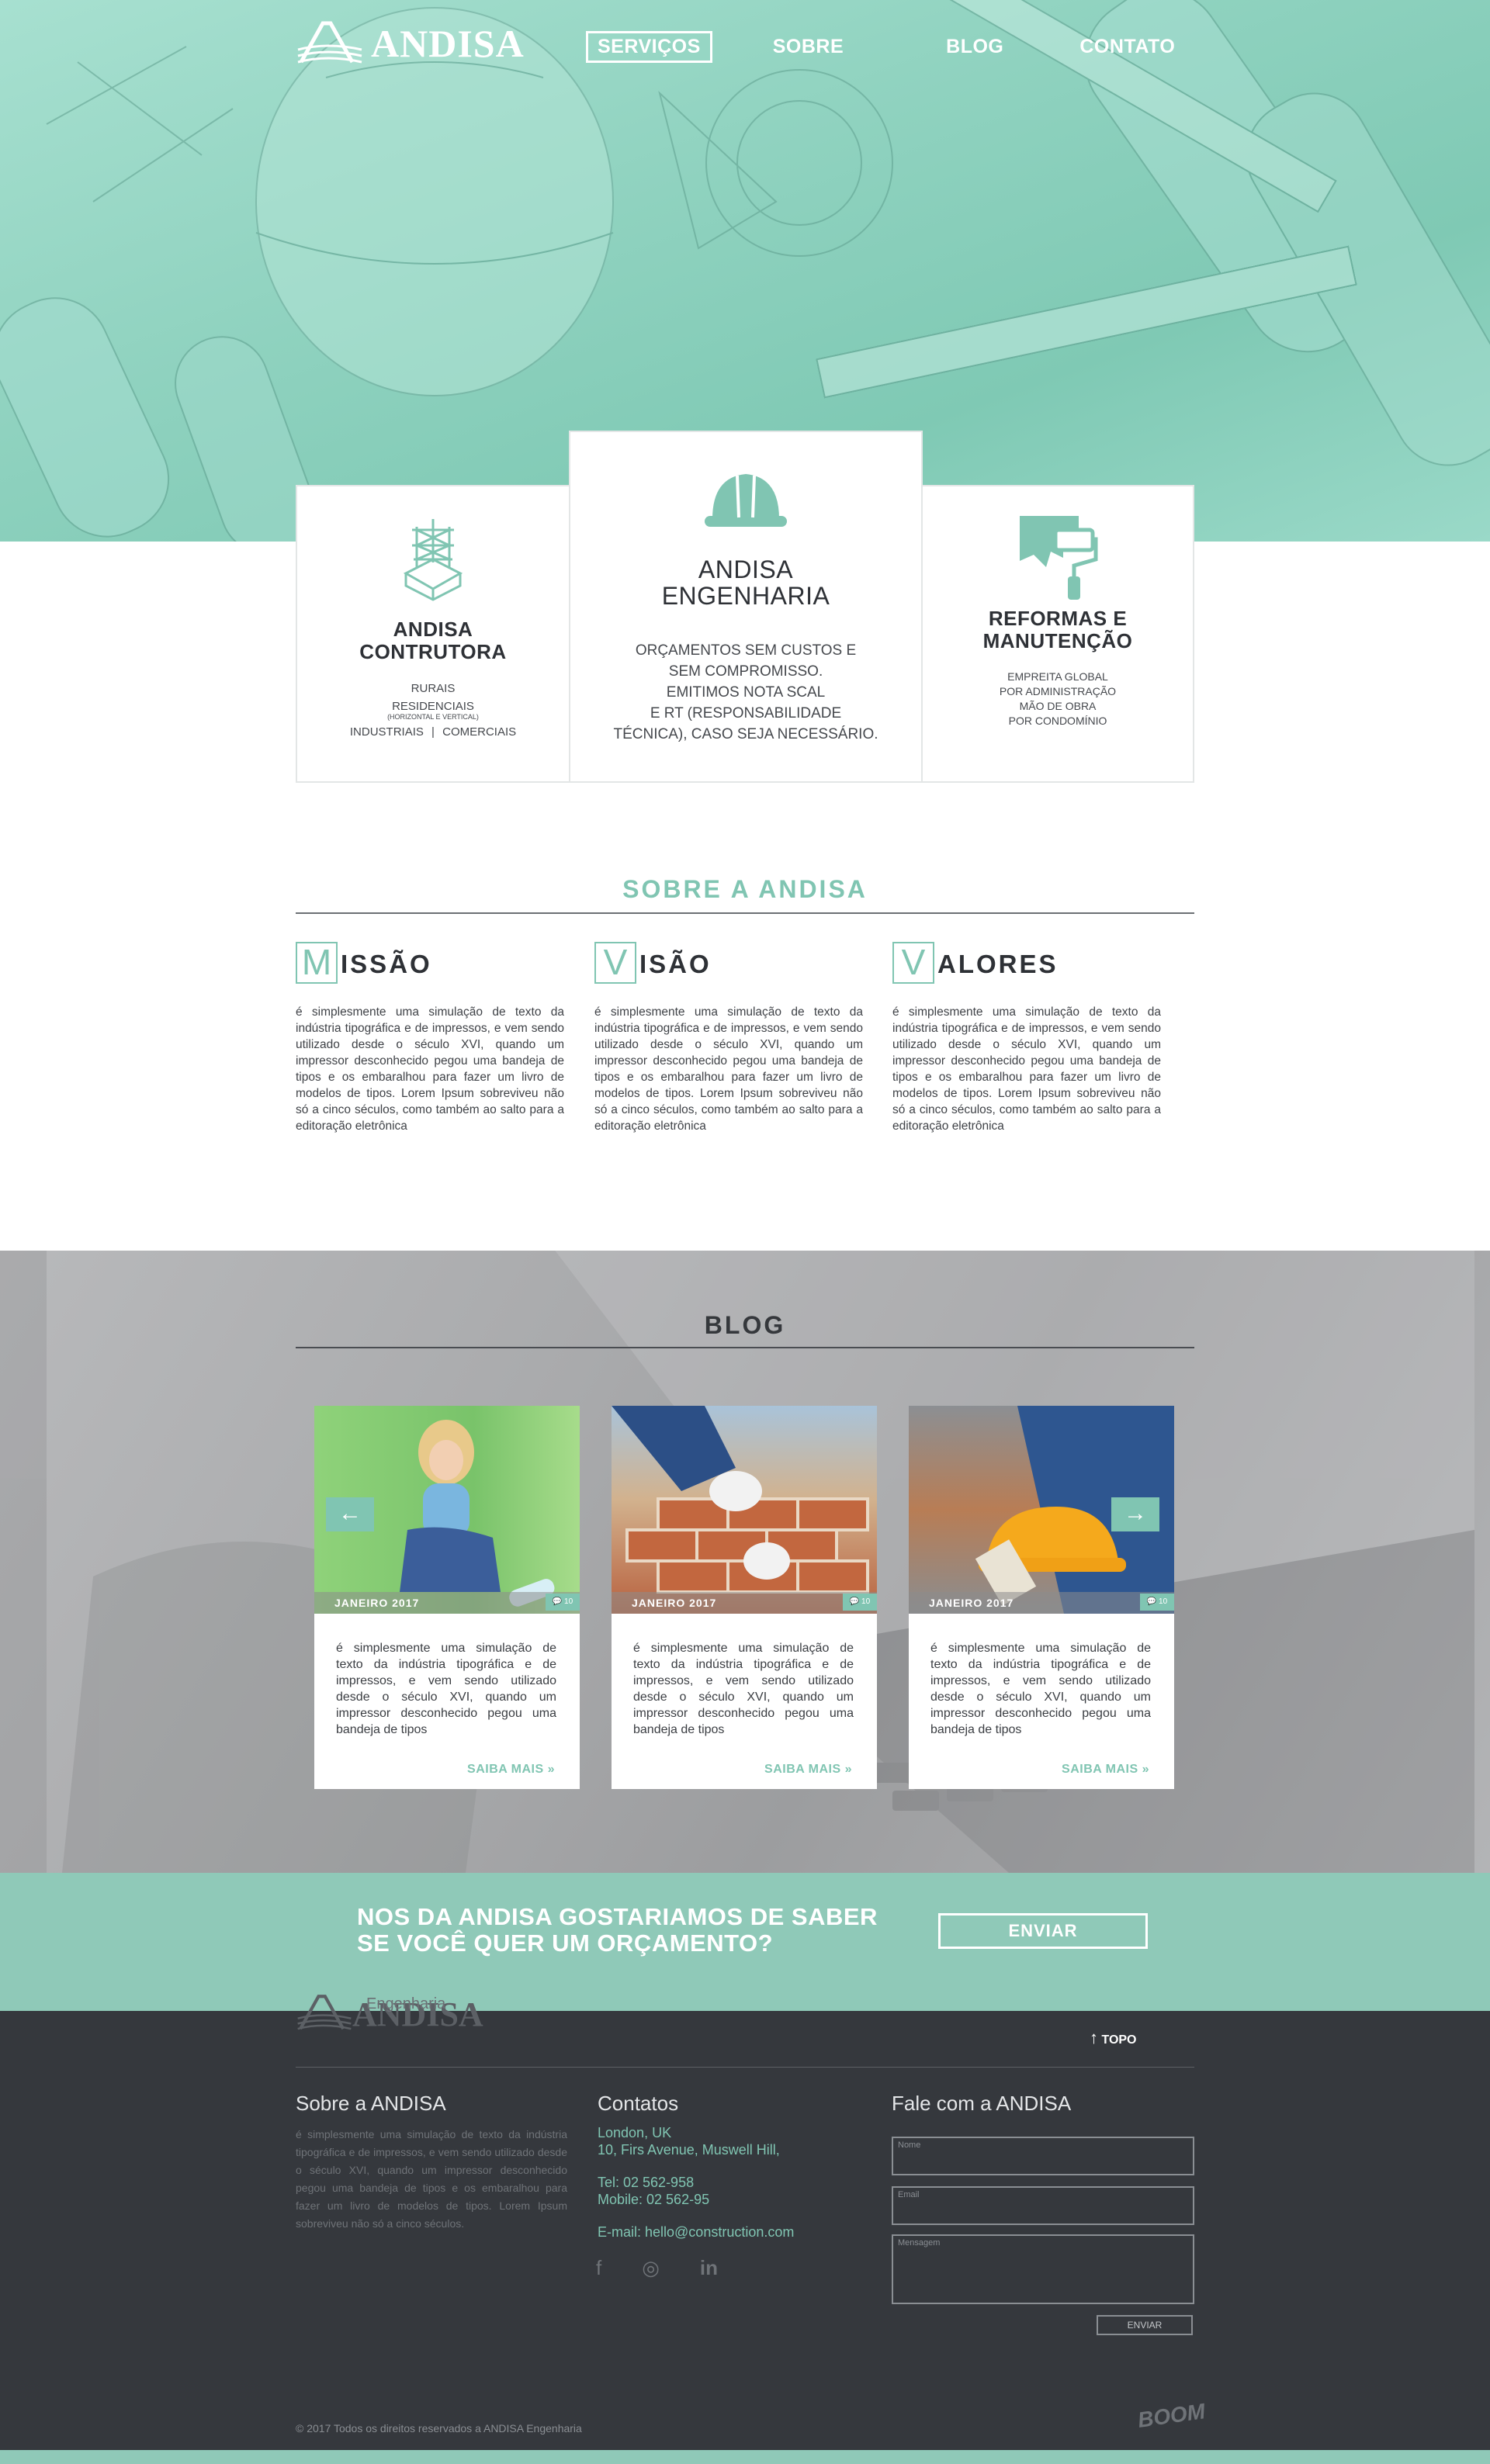  Describe the element at coordinates (745, 1347) in the screenshot. I see `blog-divider` at that location.